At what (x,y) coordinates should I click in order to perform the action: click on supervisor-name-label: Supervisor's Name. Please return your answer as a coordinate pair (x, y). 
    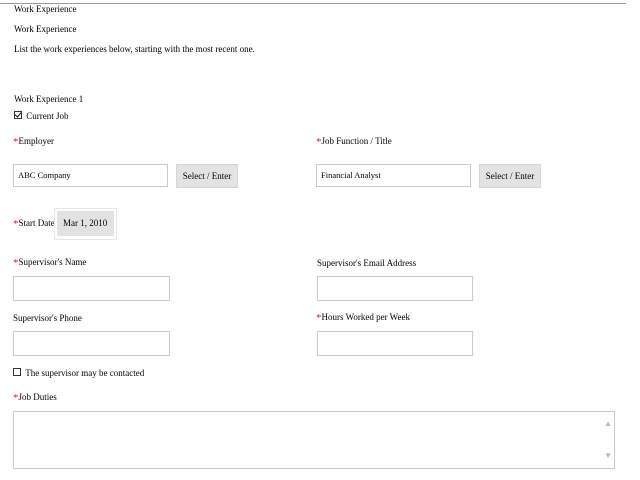
    Looking at the image, I should click on (52, 262).